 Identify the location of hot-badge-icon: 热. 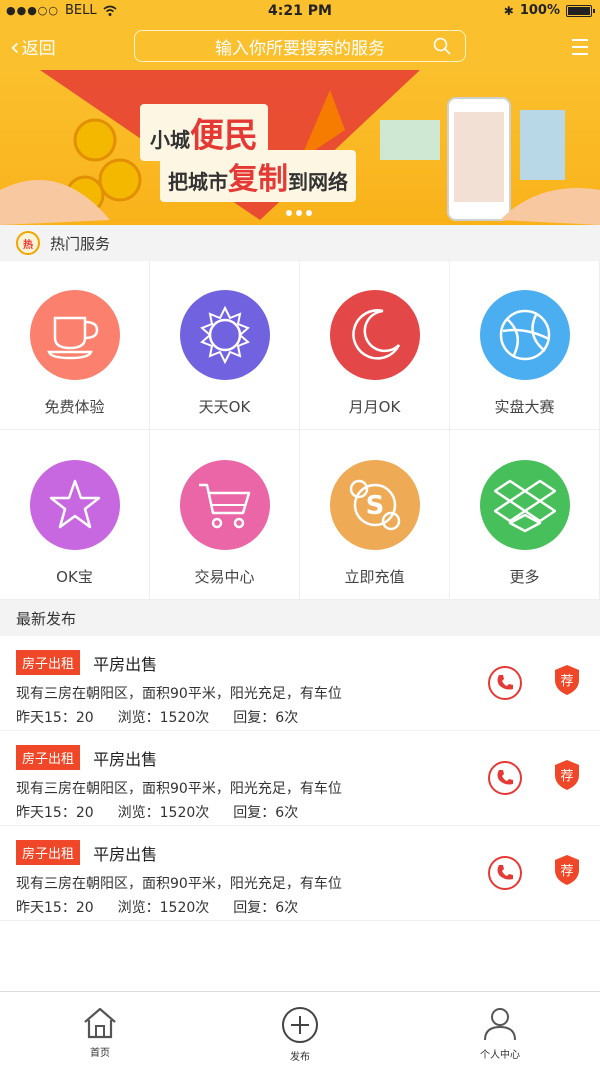
(28, 243).